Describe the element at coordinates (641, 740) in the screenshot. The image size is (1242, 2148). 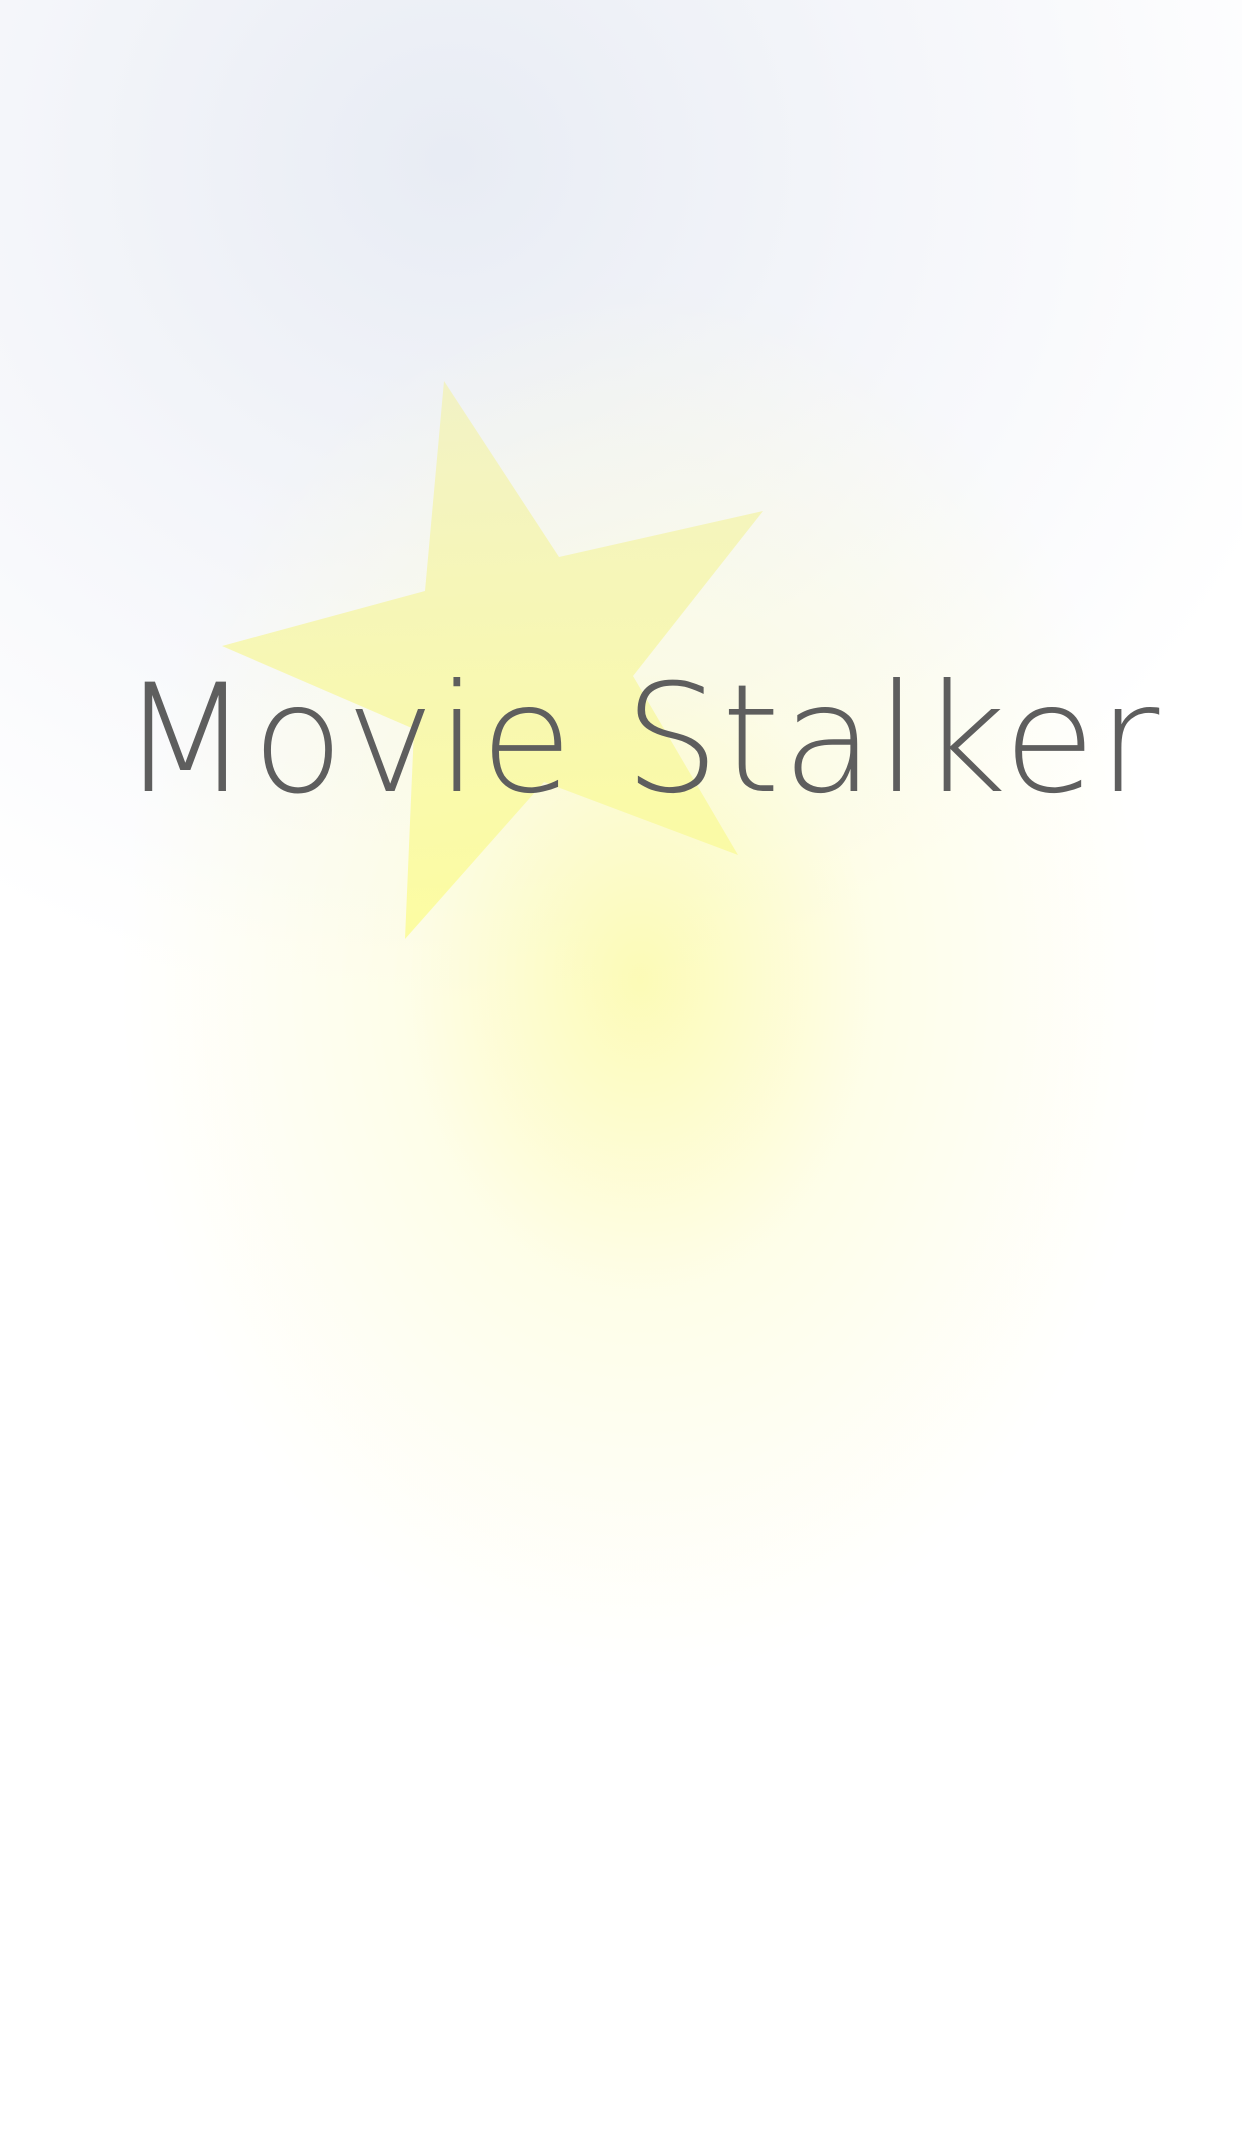
I see `app-title: Movie Stalker` at that location.